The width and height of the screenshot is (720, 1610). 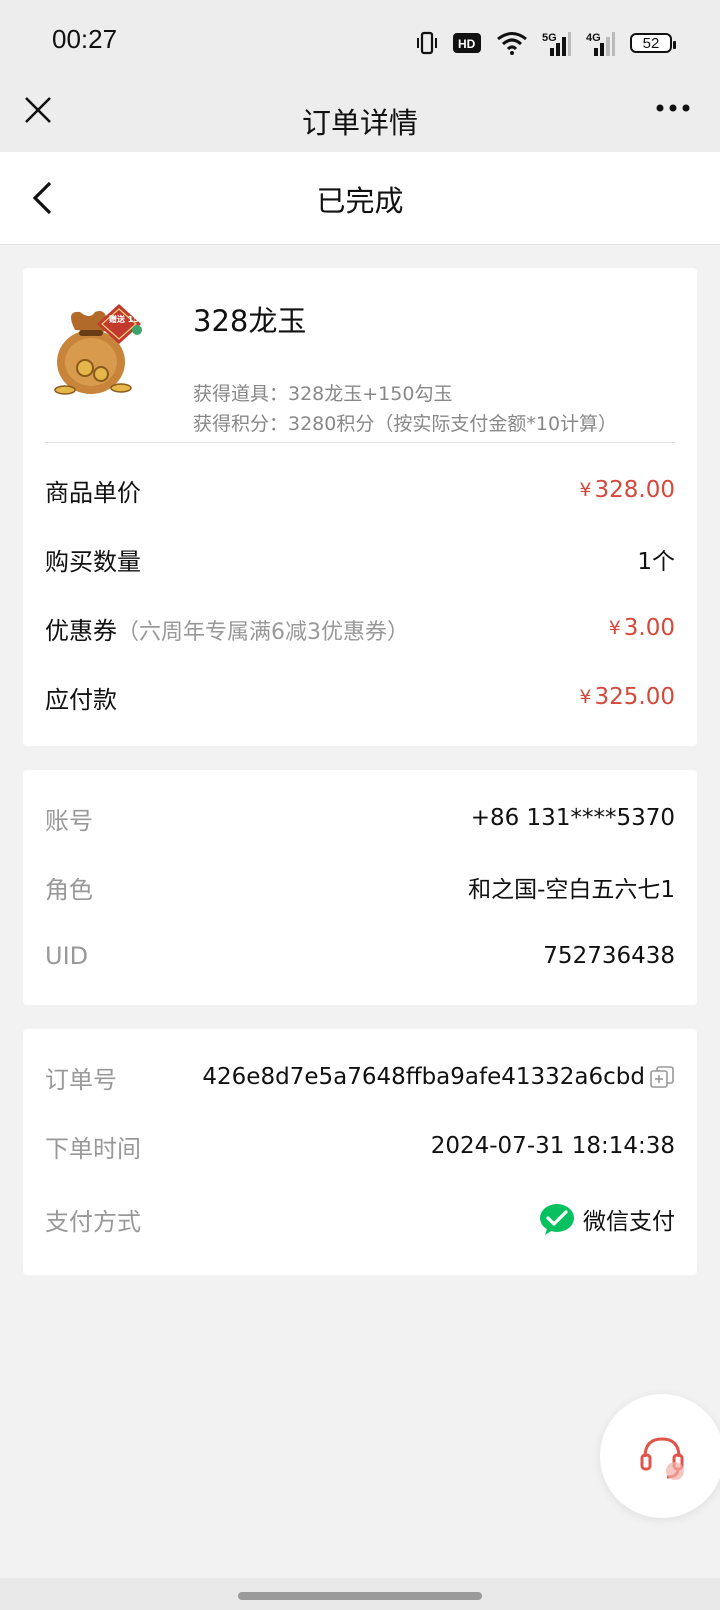 What do you see at coordinates (81, 699) in the screenshot?
I see `payable-label: 应付款` at bounding box center [81, 699].